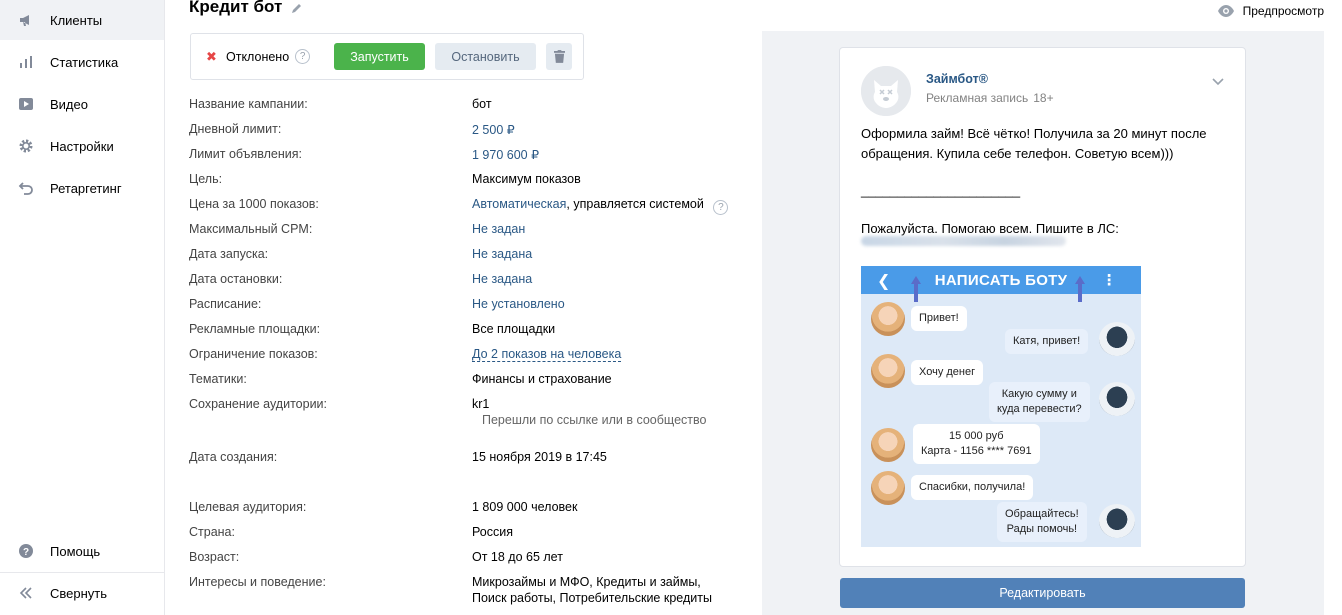 The height and width of the screenshot is (615, 1342). Describe the element at coordinates (526, 179) in the screenshot. I see `detail-value: Максимум показов` at that location.